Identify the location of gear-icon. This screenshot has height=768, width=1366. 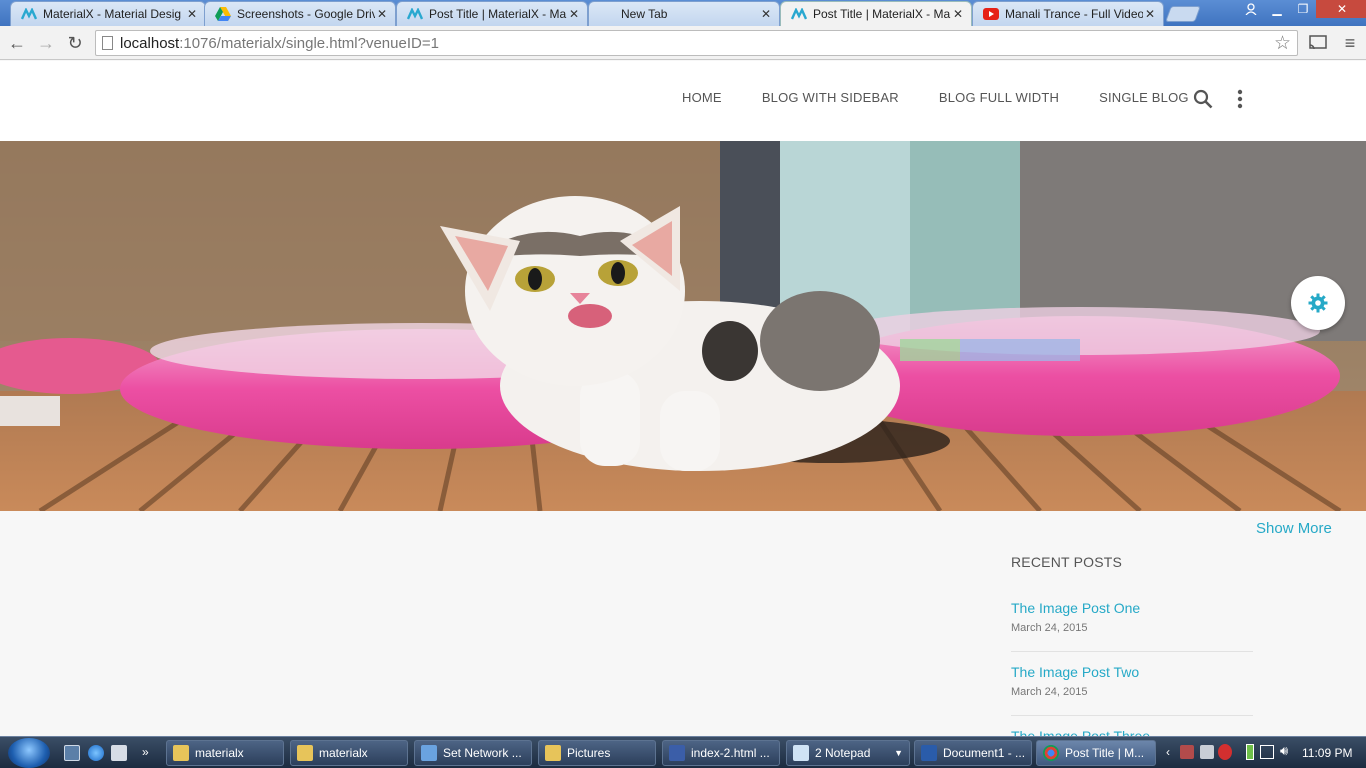
(1318, 303).